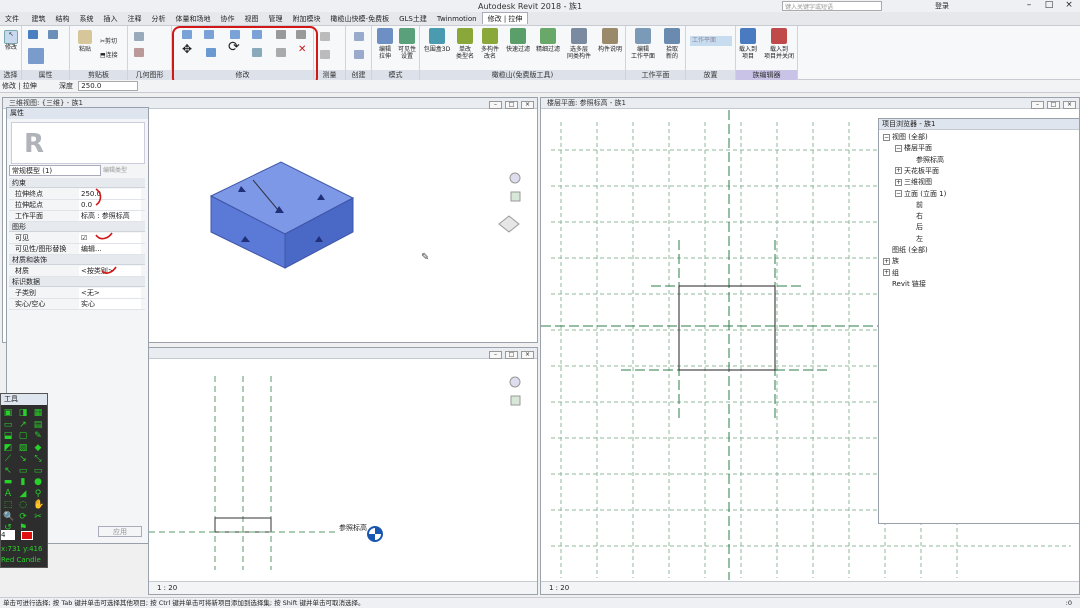 Image resolution: width=1080 pixels, height=608 pixels. Describe the element at coordinates (85, 41) in the screenshot. I see `paste-button: 粘贴` at that location.